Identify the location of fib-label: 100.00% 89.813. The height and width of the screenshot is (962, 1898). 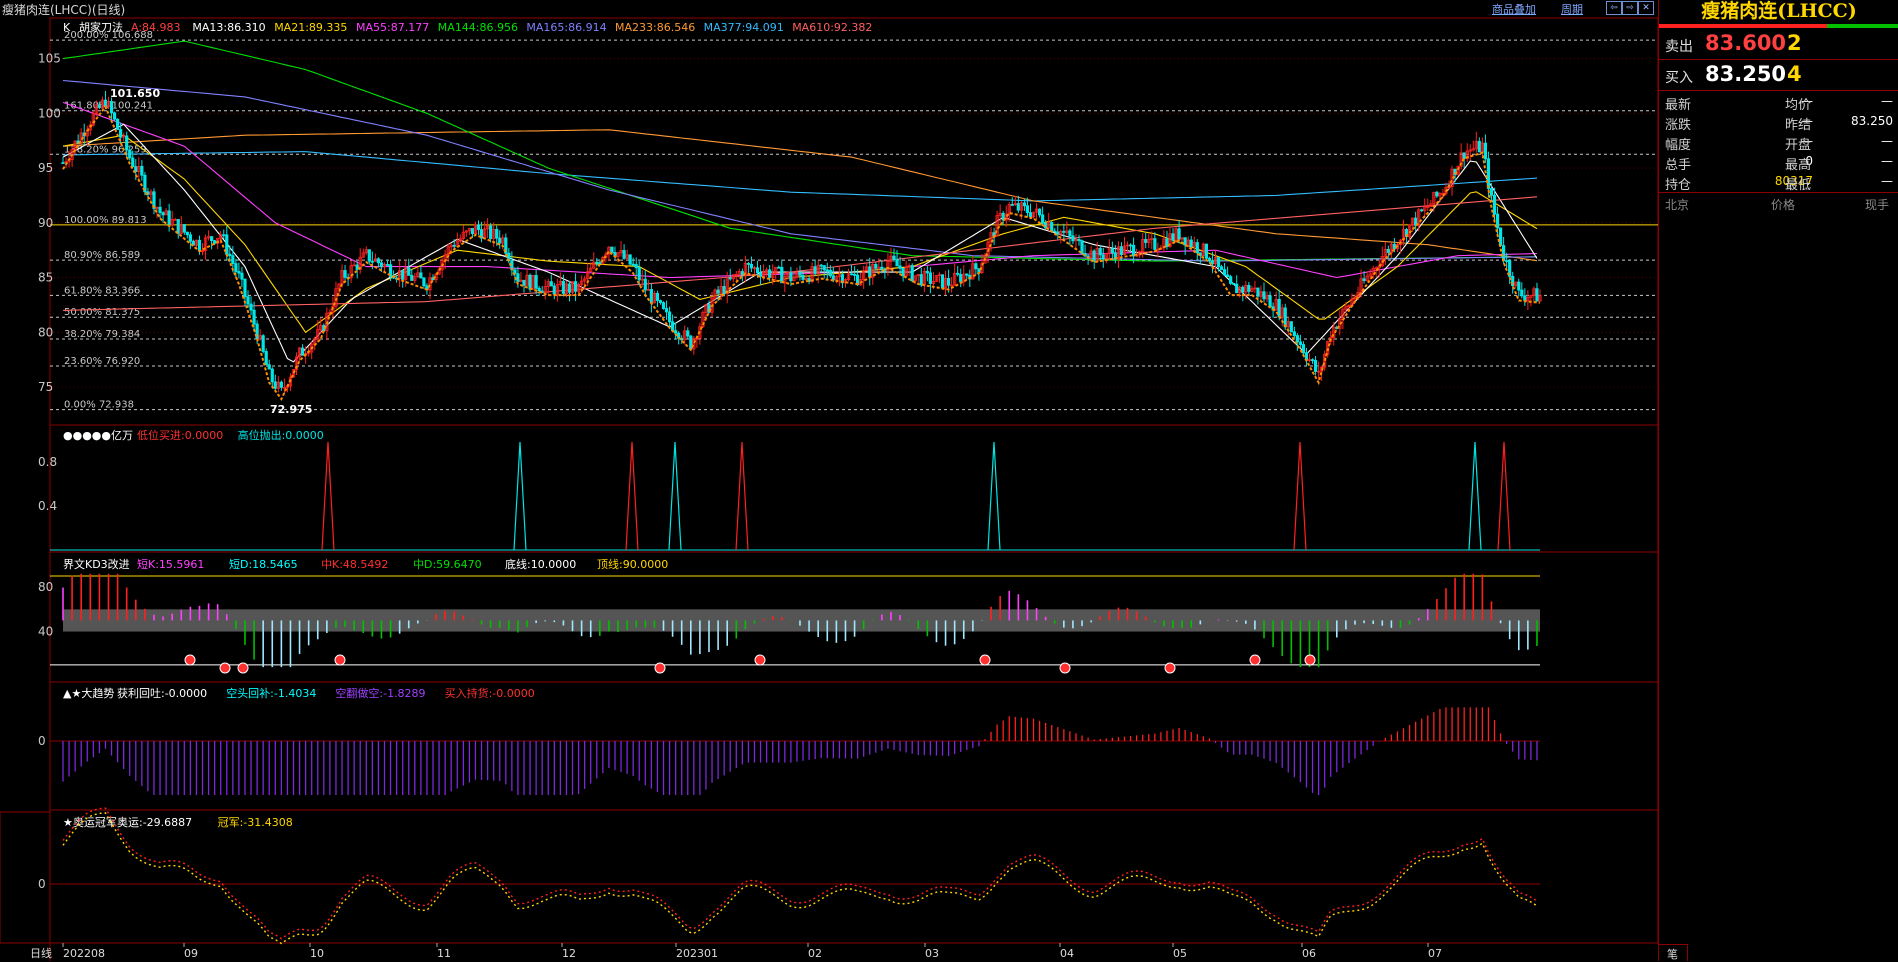
(105, 220).